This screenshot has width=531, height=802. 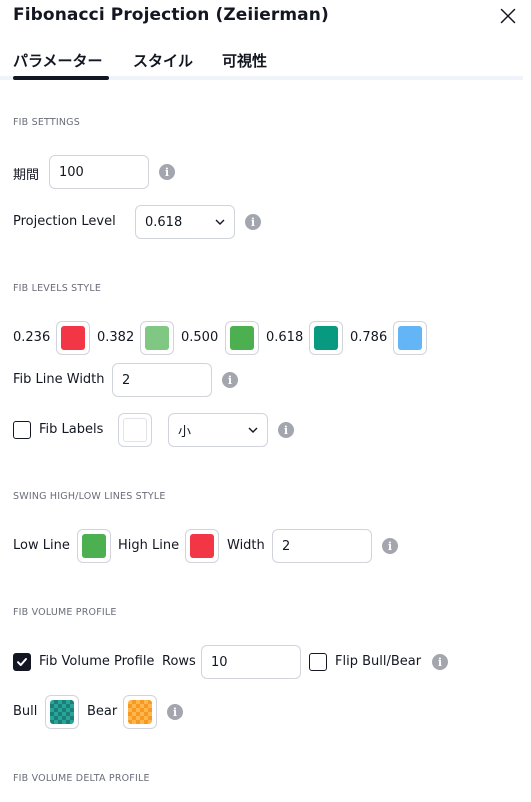 I want to click on swing-width-input: 2, so click(x=322, y=546).